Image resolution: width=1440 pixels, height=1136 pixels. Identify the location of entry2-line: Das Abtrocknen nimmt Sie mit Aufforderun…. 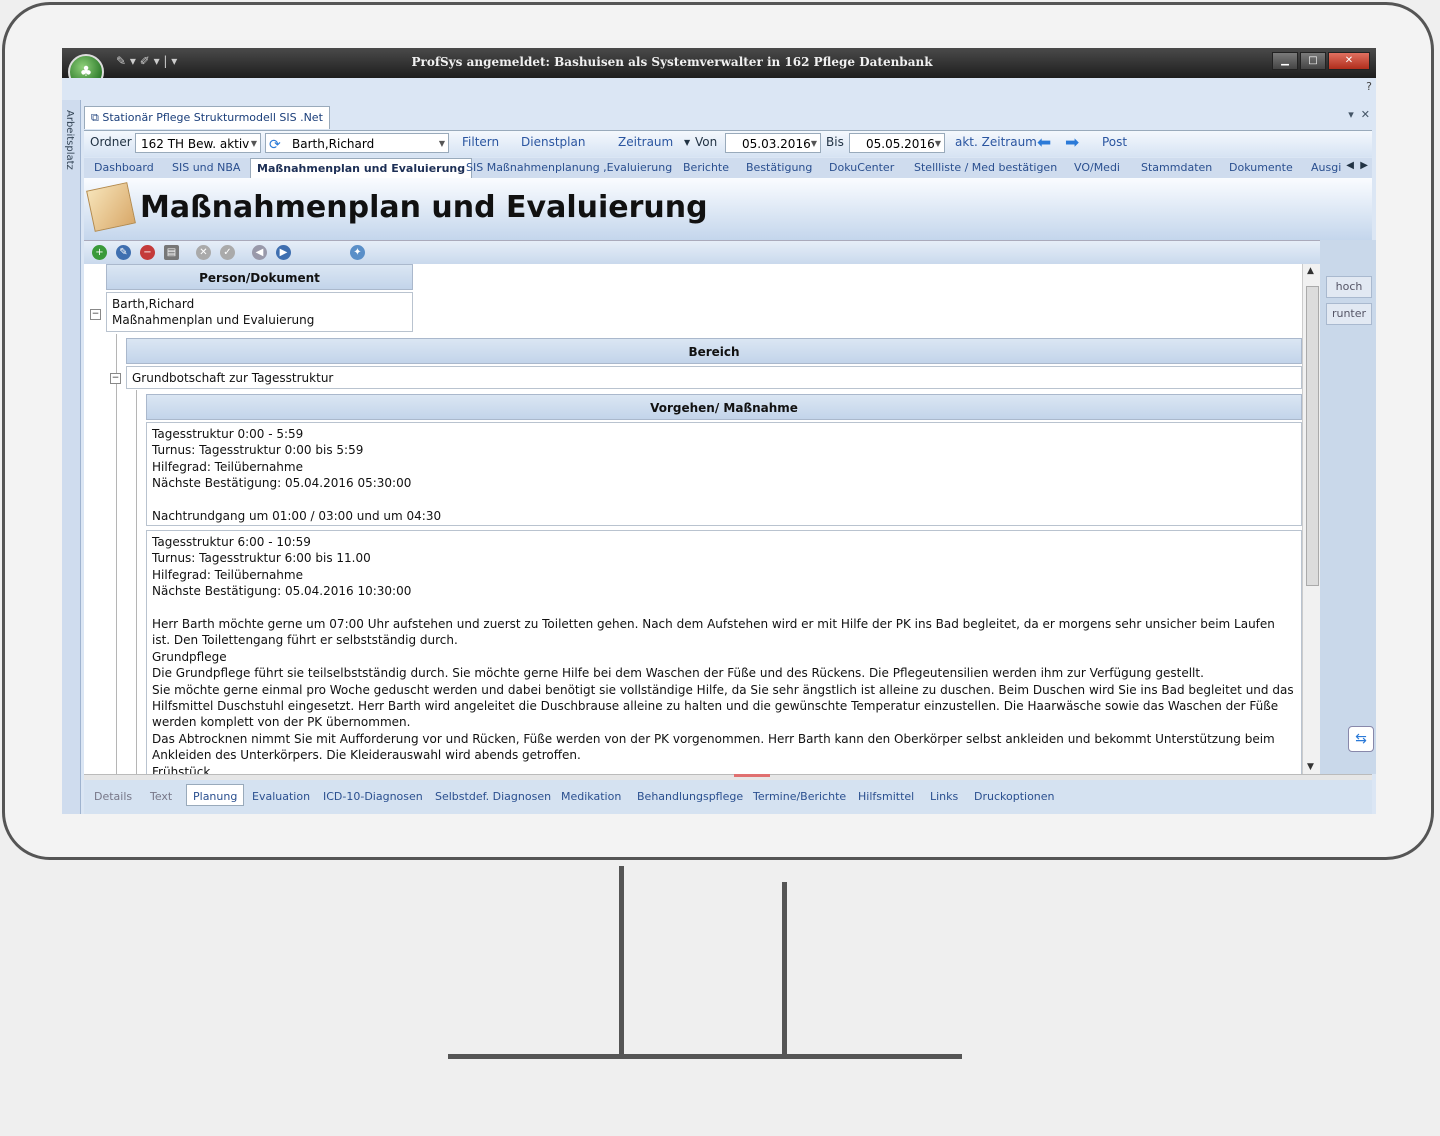
(713, 747).